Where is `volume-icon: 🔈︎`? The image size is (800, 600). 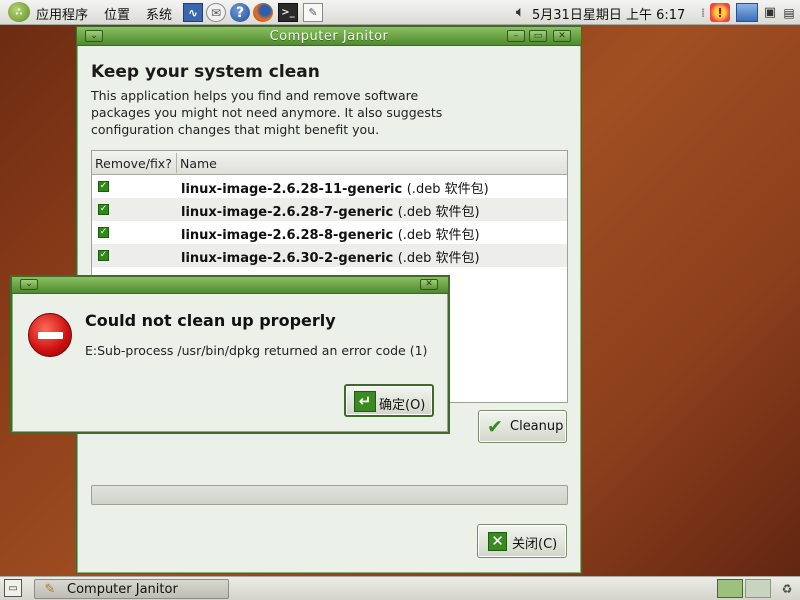
volume-icon: 🔈︎ is located at coordinates (520, 12).